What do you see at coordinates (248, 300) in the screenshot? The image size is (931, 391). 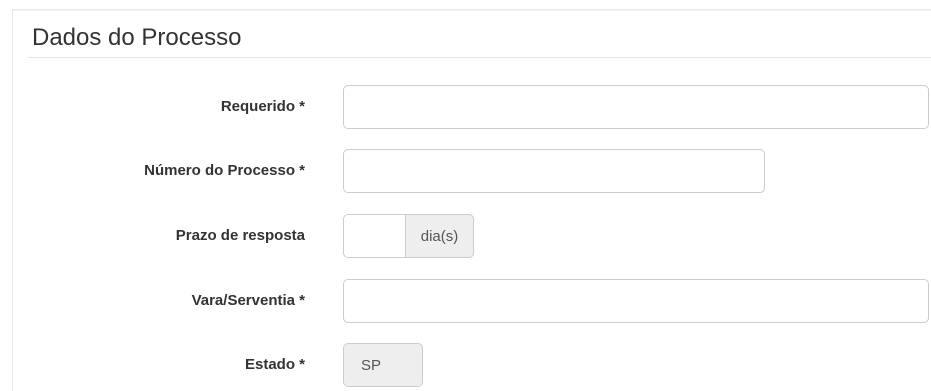 I see `vara-serventia-label: Vara/Serventia *` at bounding box center [248, 300].